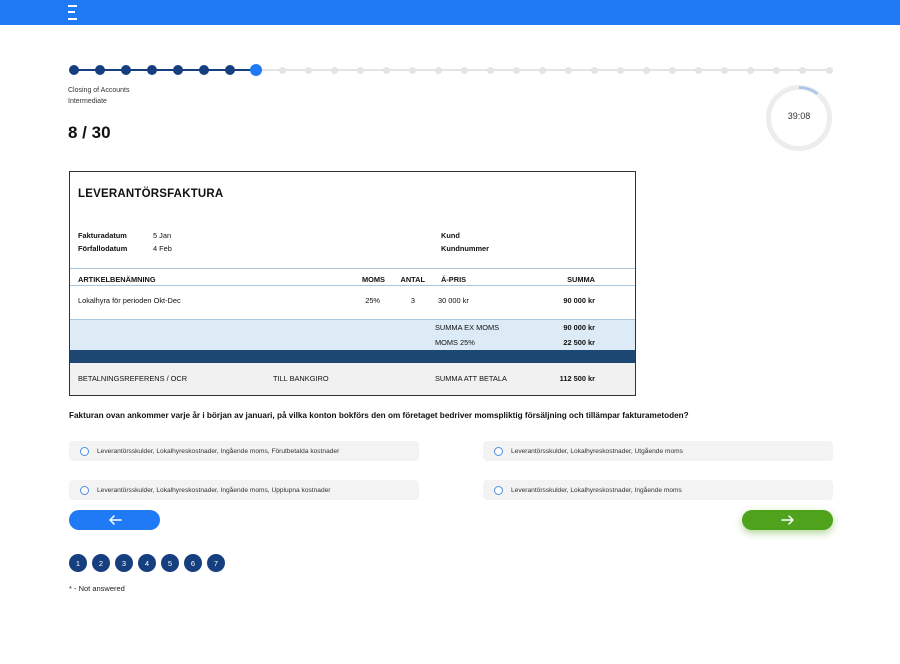  I want to click on invoice-title: LEVERANTÖRSFAKTURA, so click(151, 194).